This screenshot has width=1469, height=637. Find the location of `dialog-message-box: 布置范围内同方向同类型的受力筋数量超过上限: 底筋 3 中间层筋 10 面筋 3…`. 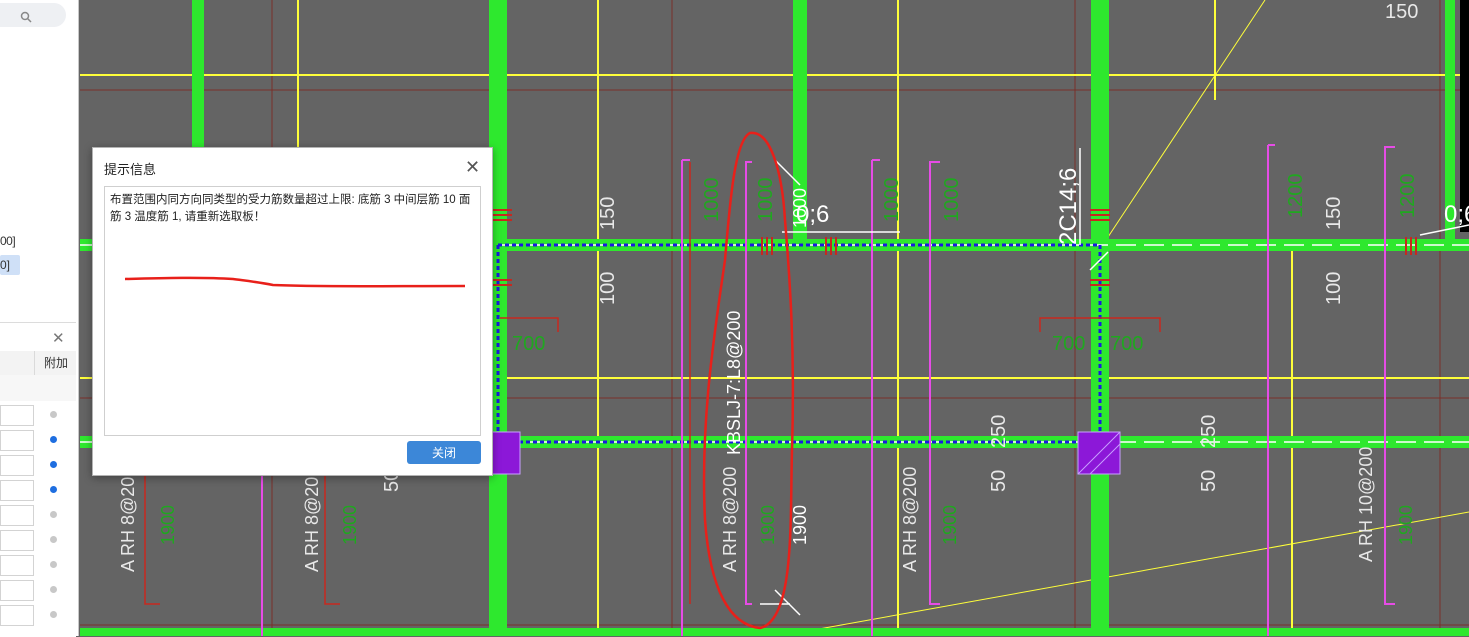

dialog-message-box: 布置范围内同方向同类型的受力筋数量超过上限: 底筋 3 中间层筋 10 面筋 3… is located at coordinates (292, 311).